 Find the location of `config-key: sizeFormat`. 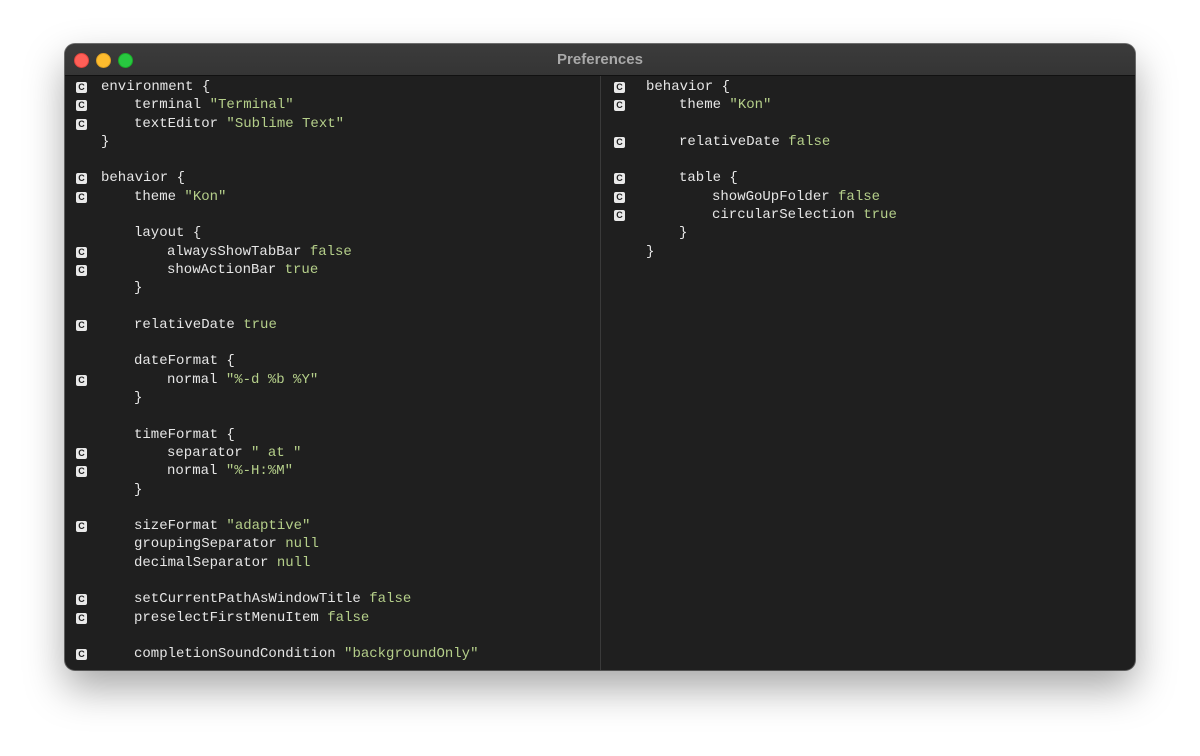

config-key: sizeFormat is located at coordinates (176, 526).